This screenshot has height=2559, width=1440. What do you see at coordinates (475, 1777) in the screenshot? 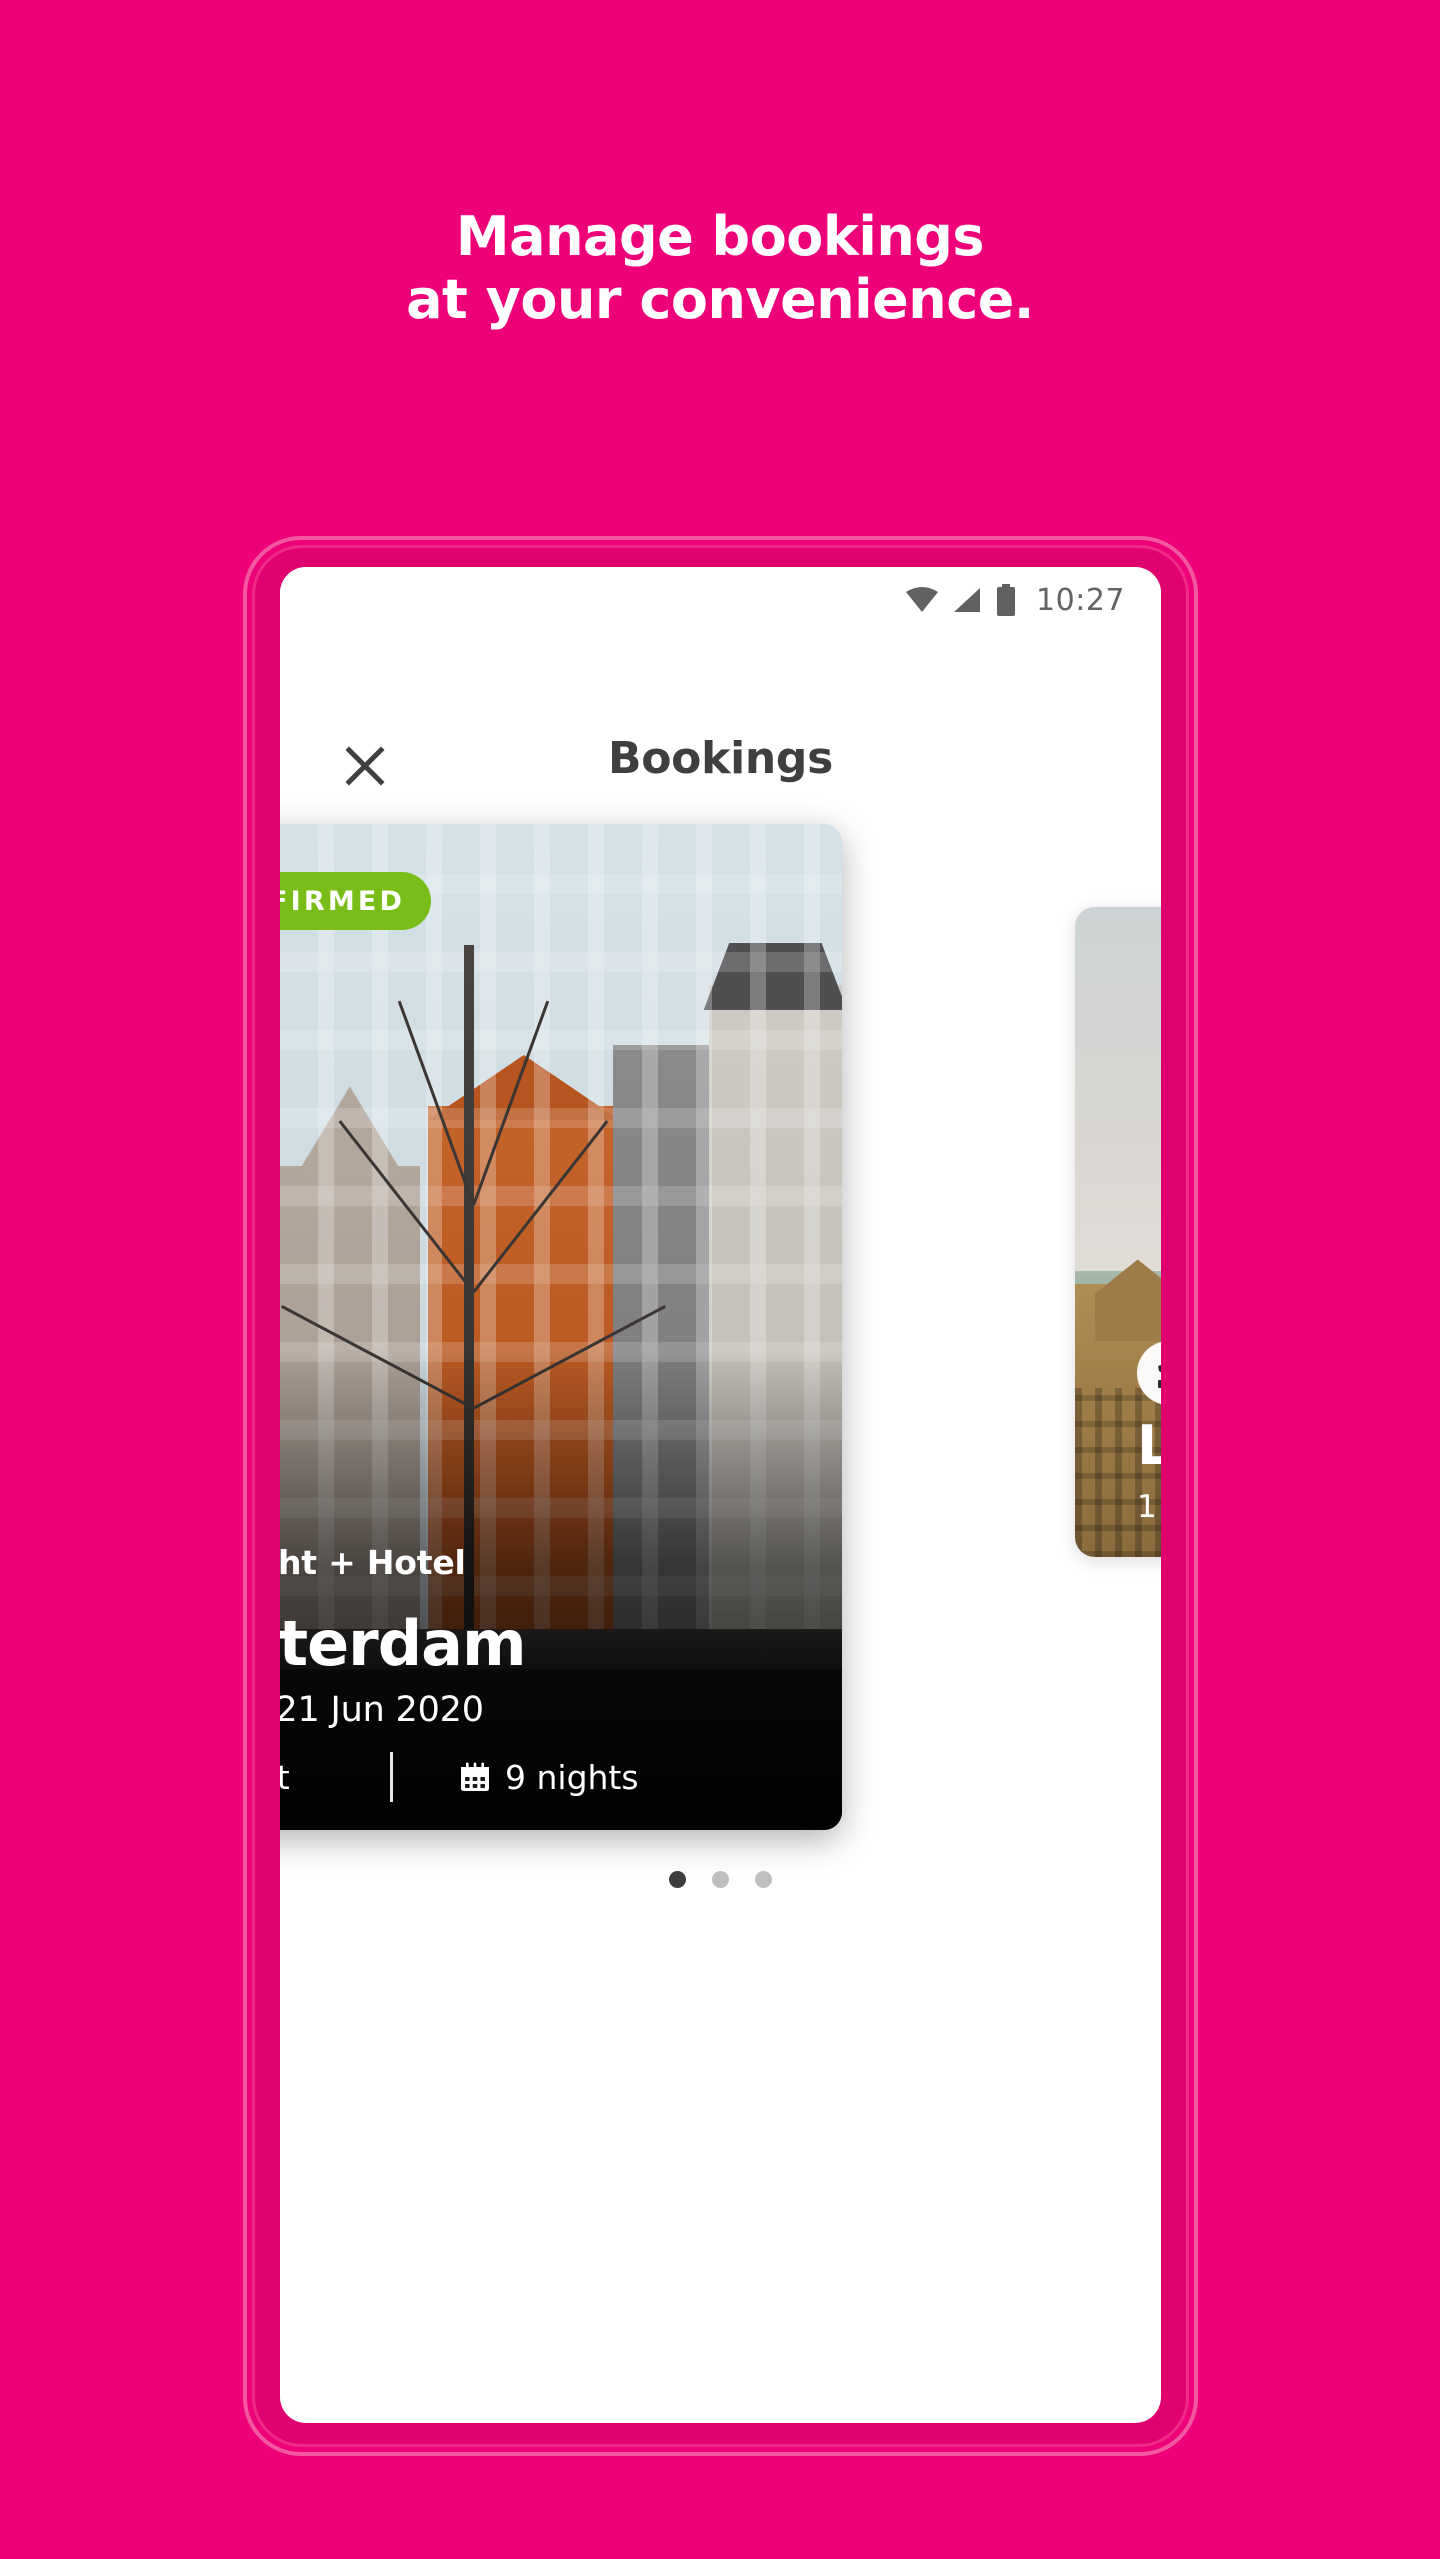
I see `calendar-icon` at bounding box center [475, 1777].